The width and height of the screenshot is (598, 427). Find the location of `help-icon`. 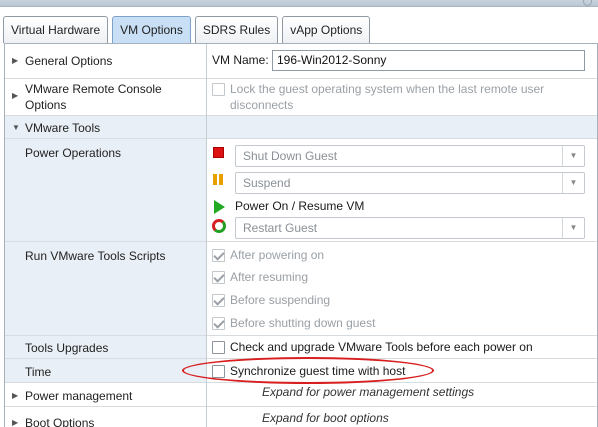

help-icon is located at coordinates (587, 3).